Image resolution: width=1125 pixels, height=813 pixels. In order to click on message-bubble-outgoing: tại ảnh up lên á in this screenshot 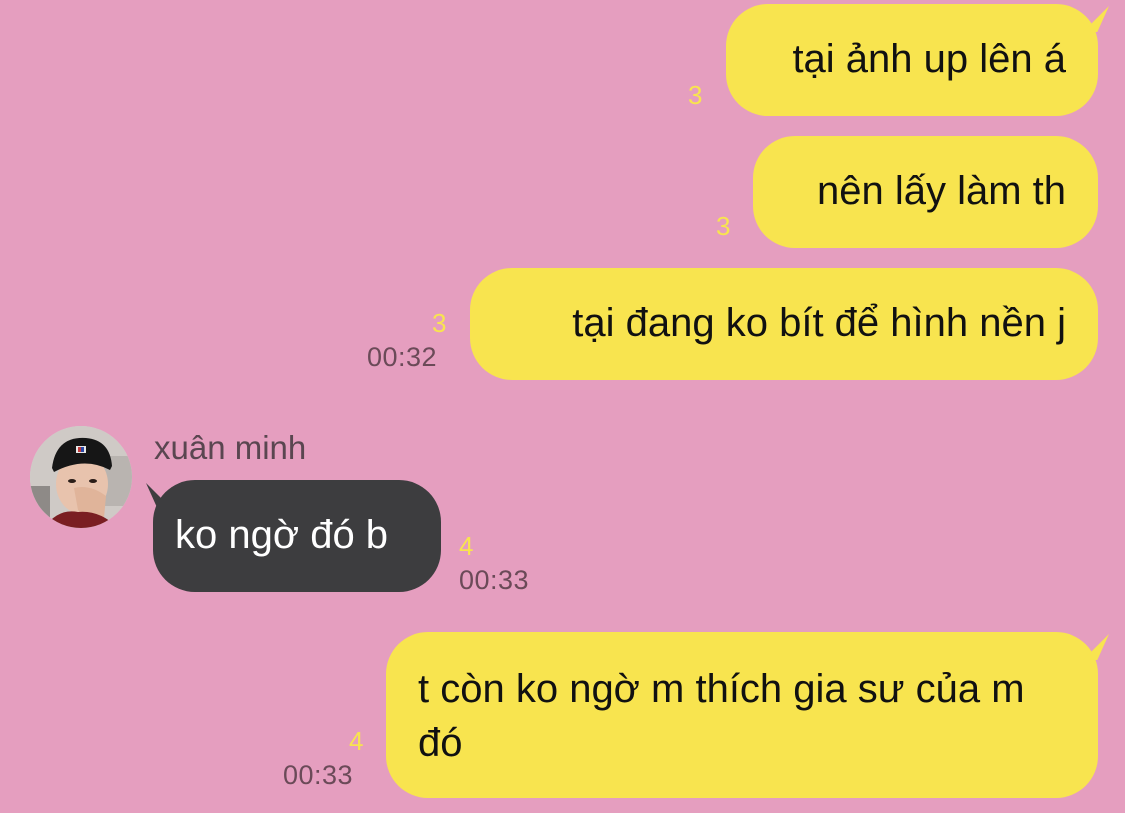, I will do `click(912, 60)`.